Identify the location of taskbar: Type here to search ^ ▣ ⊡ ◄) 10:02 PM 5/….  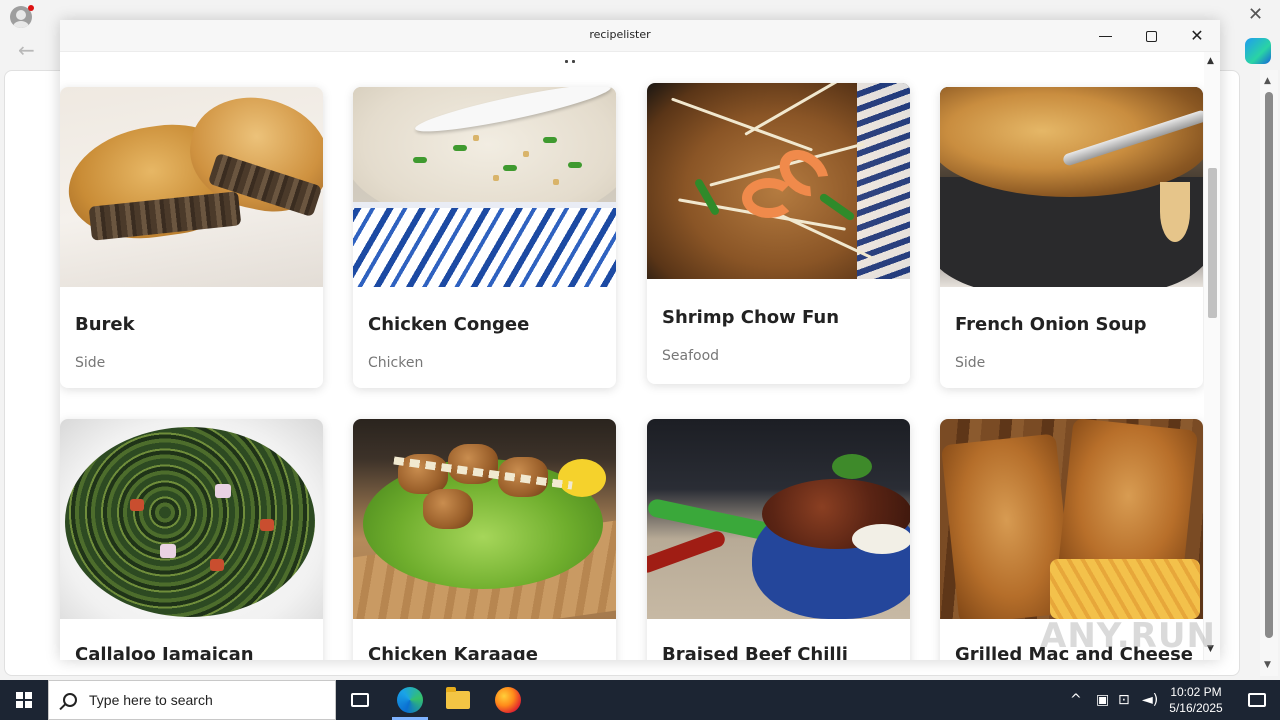
(640, 700).